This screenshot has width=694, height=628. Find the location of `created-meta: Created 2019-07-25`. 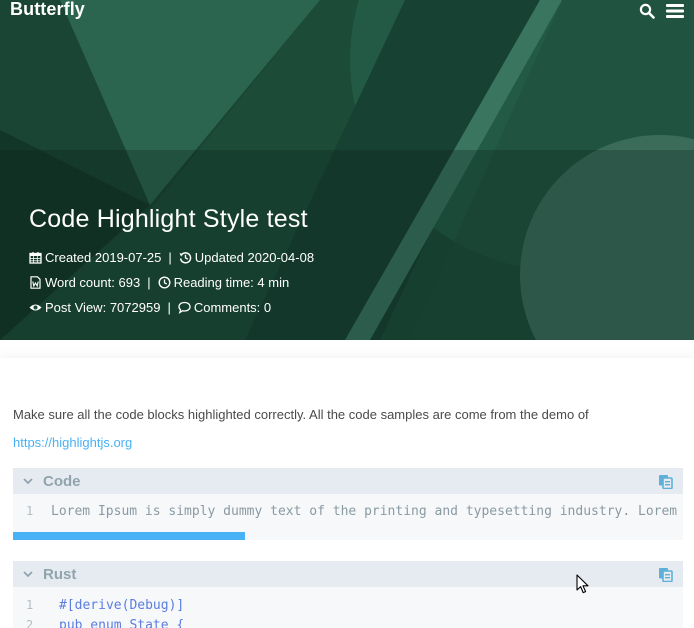

created-meta: Created 2019-07-25 is located at coordinates (95, 257).